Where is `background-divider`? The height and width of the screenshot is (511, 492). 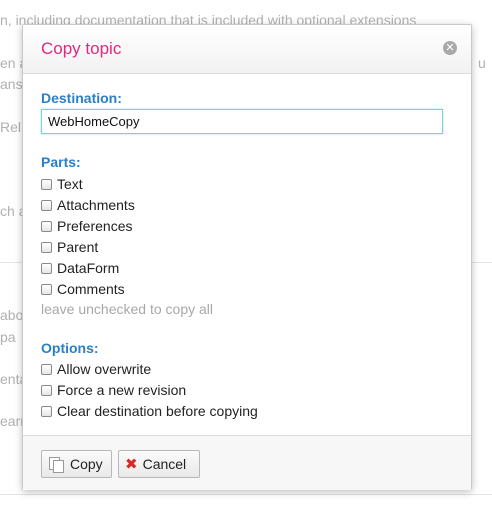 background-divider is located at coordinates (246, 494).